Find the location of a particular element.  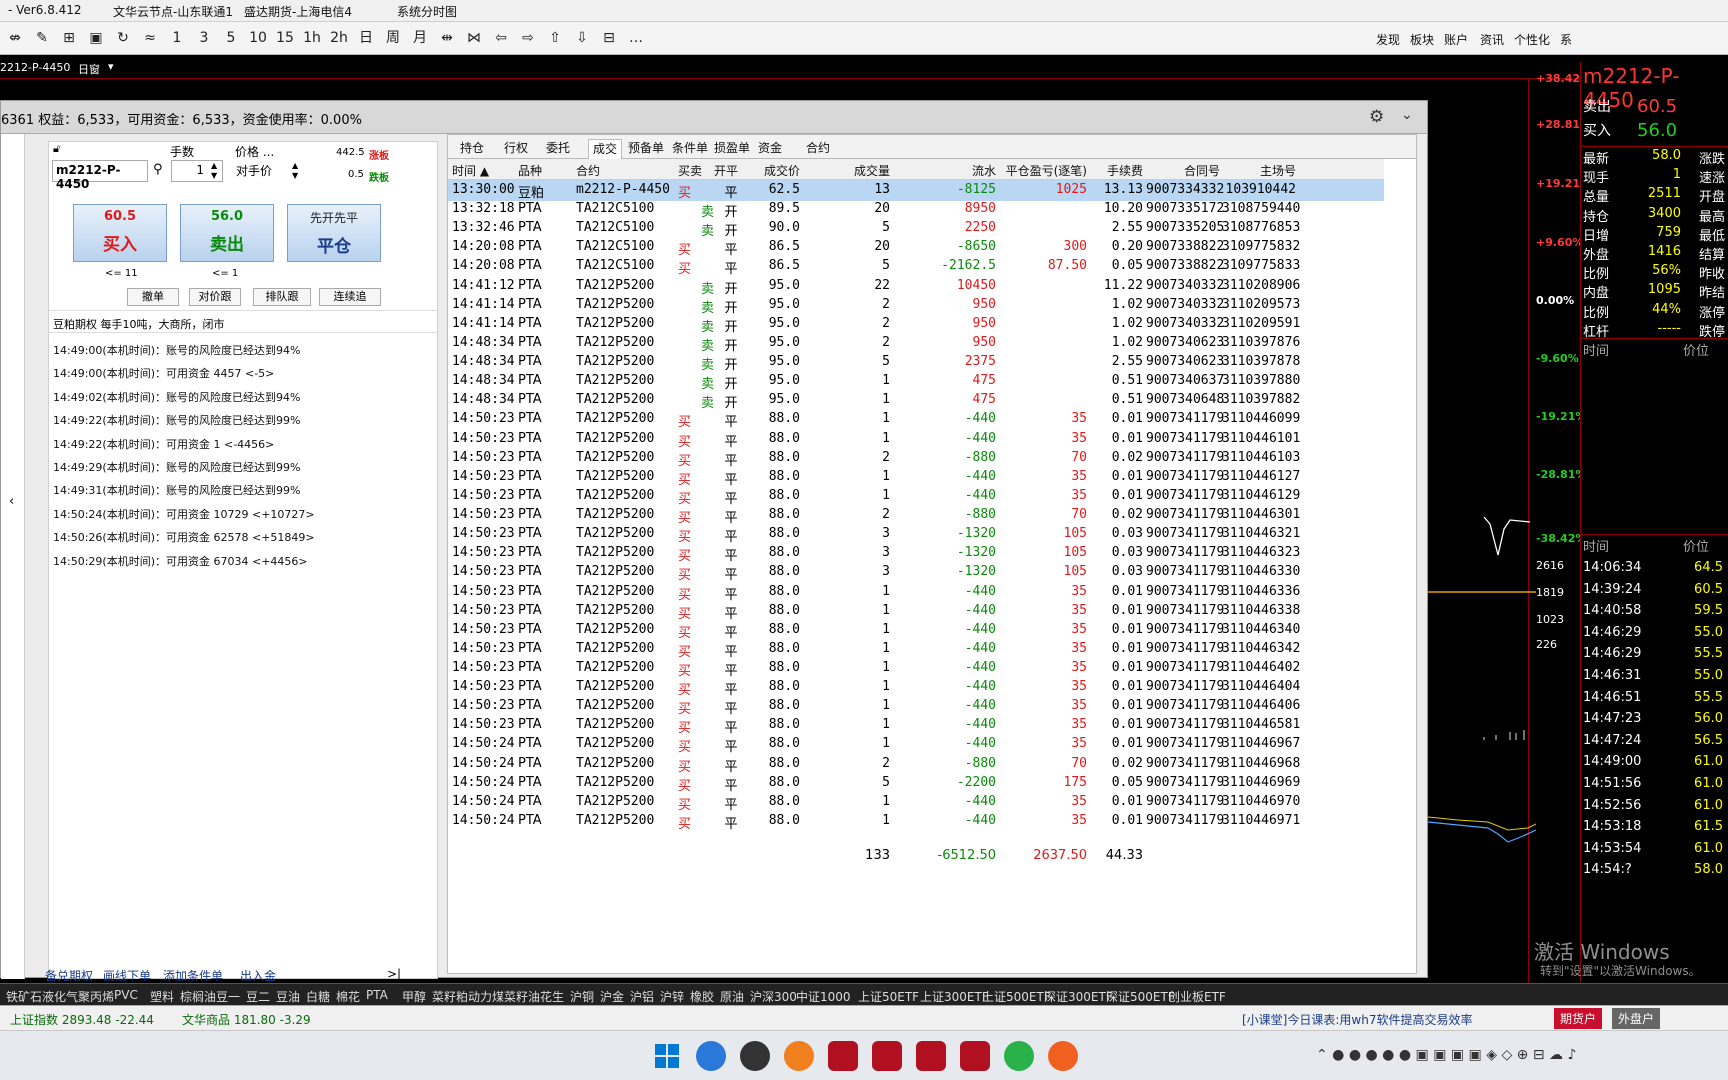

instrument-tab: 沪锌 is located at coordinates (672, 996).